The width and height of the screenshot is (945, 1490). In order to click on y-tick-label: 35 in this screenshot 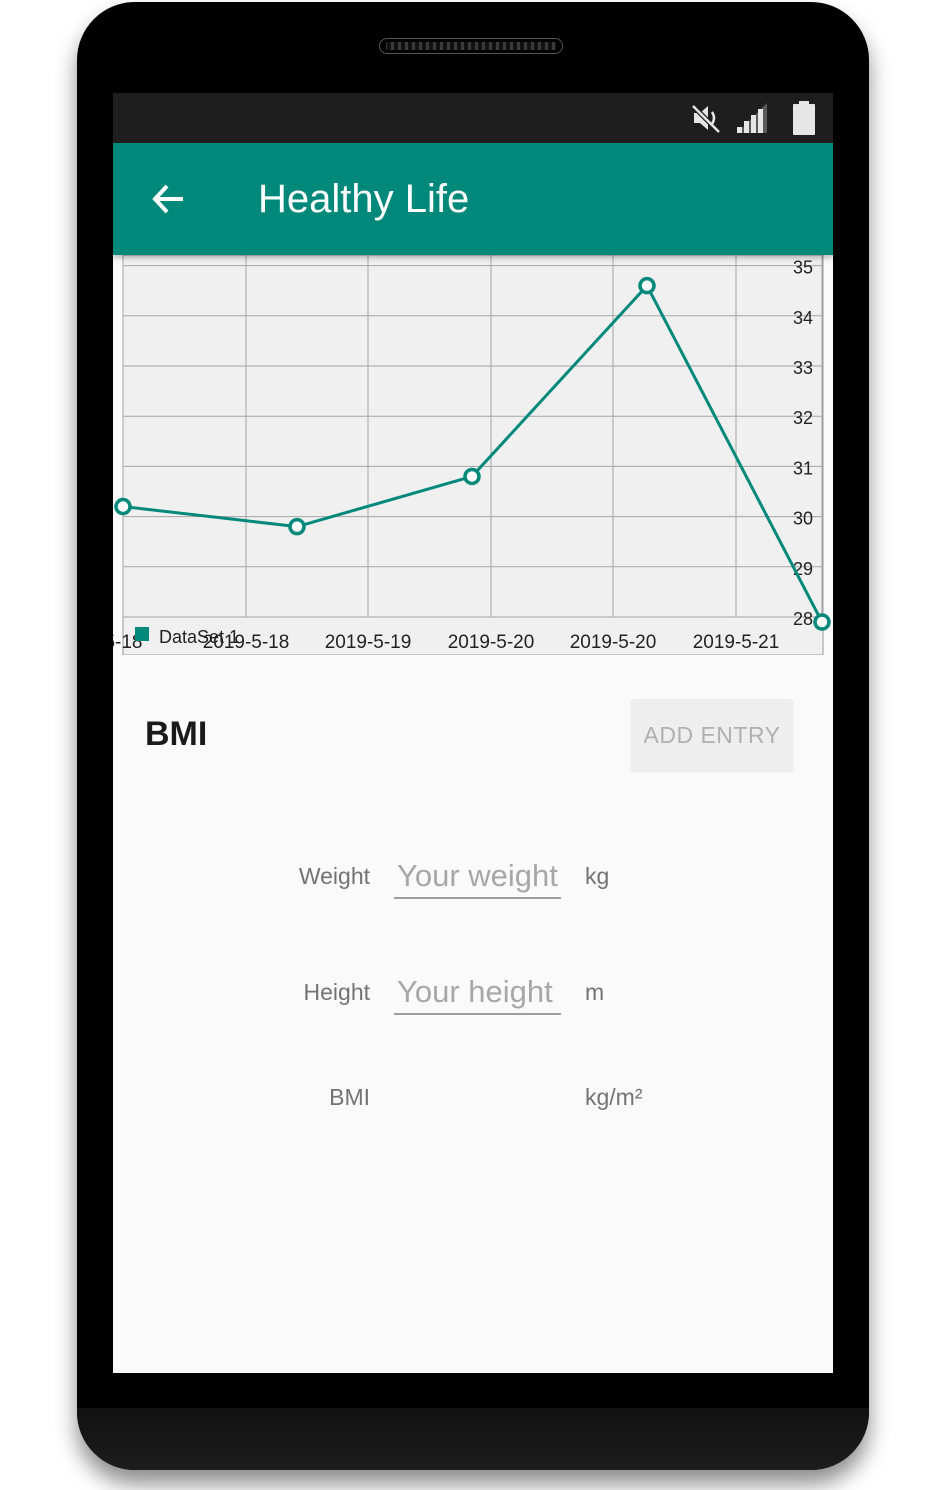, I will do `click(803, 268)`.